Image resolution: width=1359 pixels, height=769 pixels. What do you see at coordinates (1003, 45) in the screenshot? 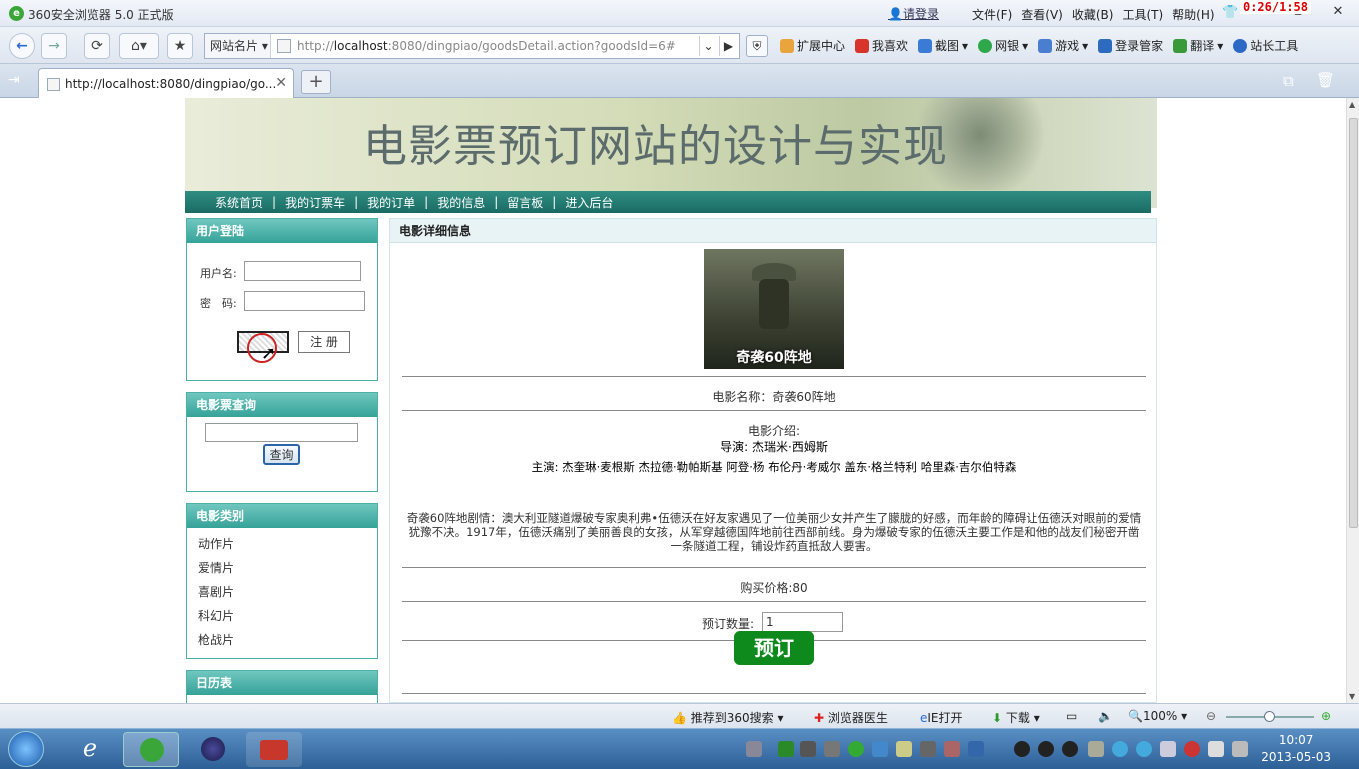
I see `bank-button: 网银 ▾` at bounding box center [1003, 45].